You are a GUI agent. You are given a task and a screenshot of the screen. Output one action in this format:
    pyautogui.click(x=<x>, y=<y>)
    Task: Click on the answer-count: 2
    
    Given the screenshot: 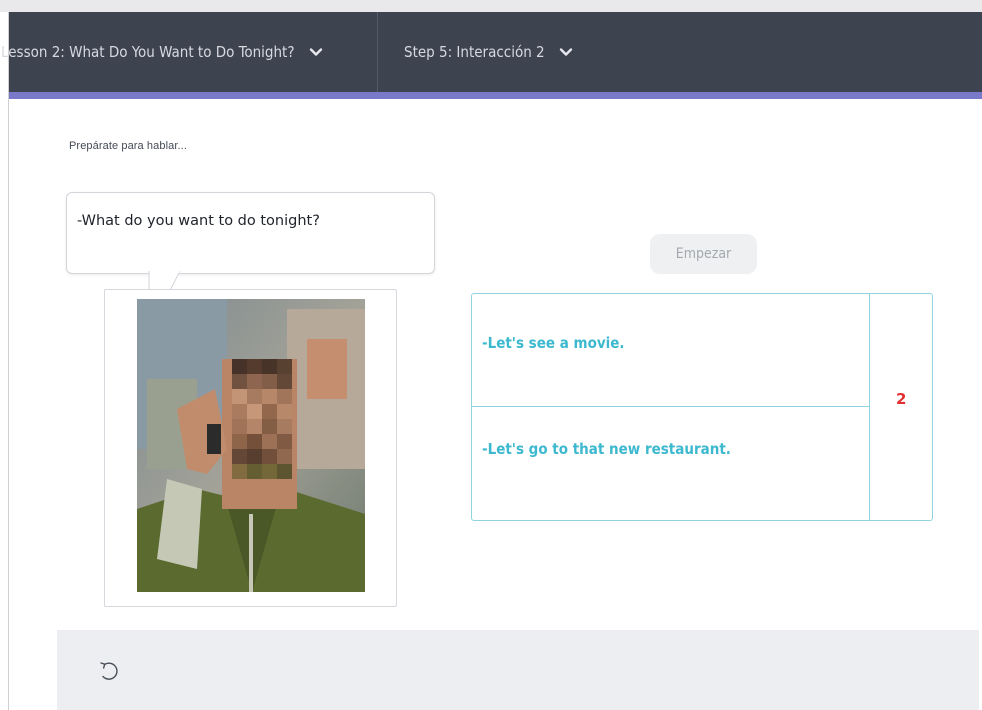 What is the action you would take?
    pyautogui.click(x=901, y=399)
    